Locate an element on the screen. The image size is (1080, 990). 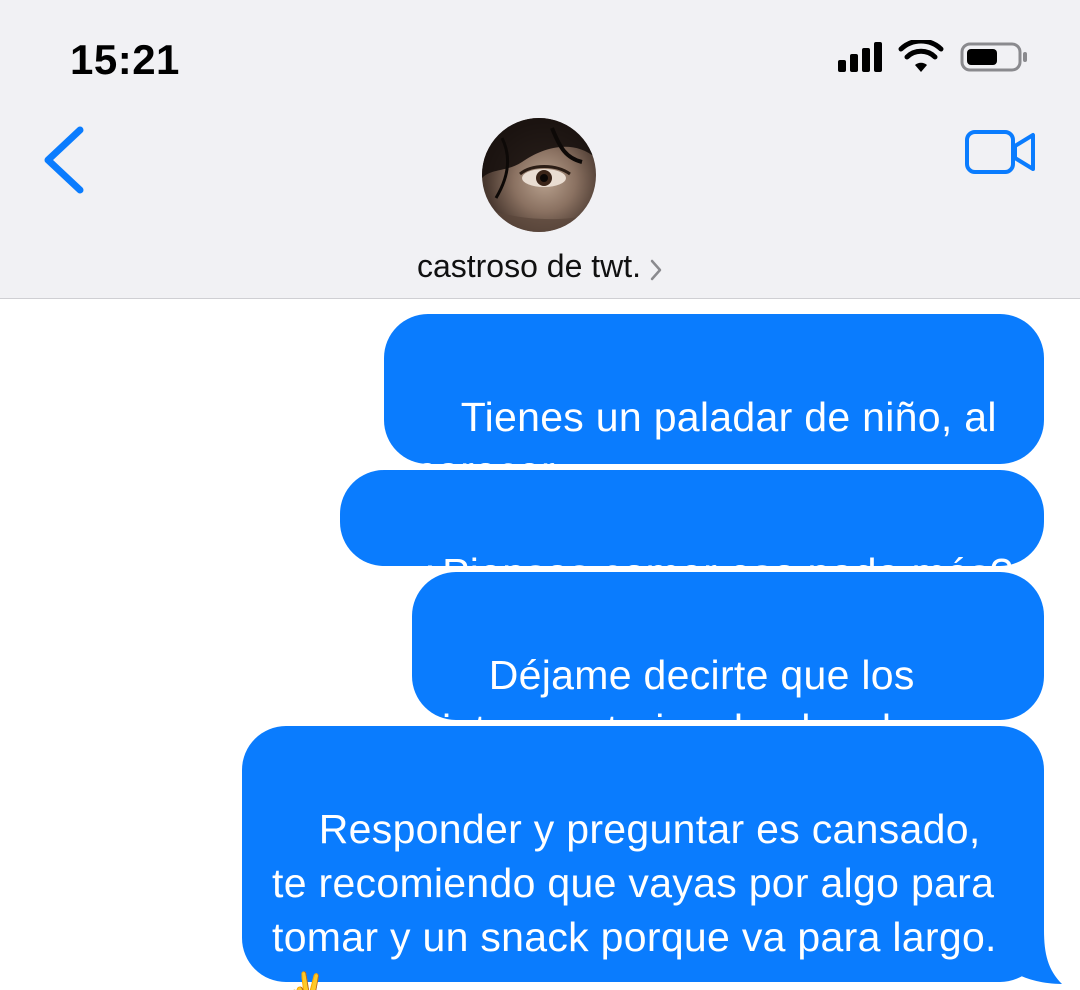
back-button is located at coordinates (64, 160).